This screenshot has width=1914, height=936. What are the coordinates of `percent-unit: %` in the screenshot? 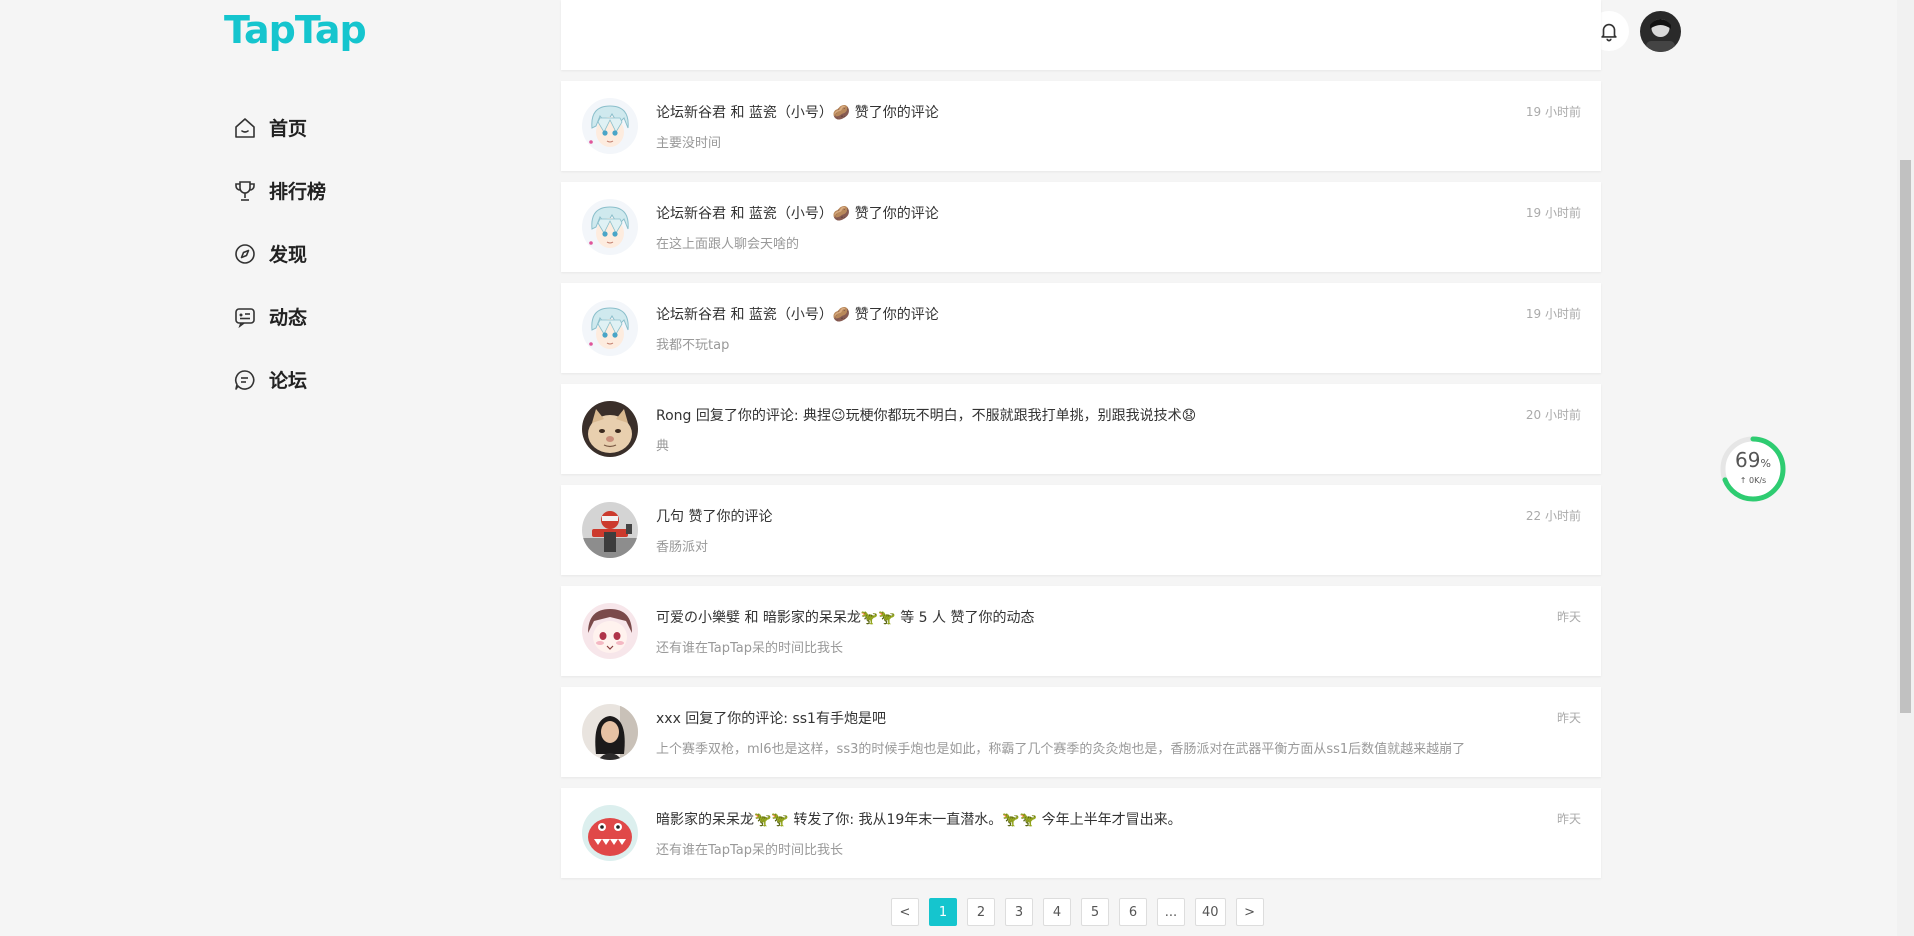 It's located at (1765, 463).